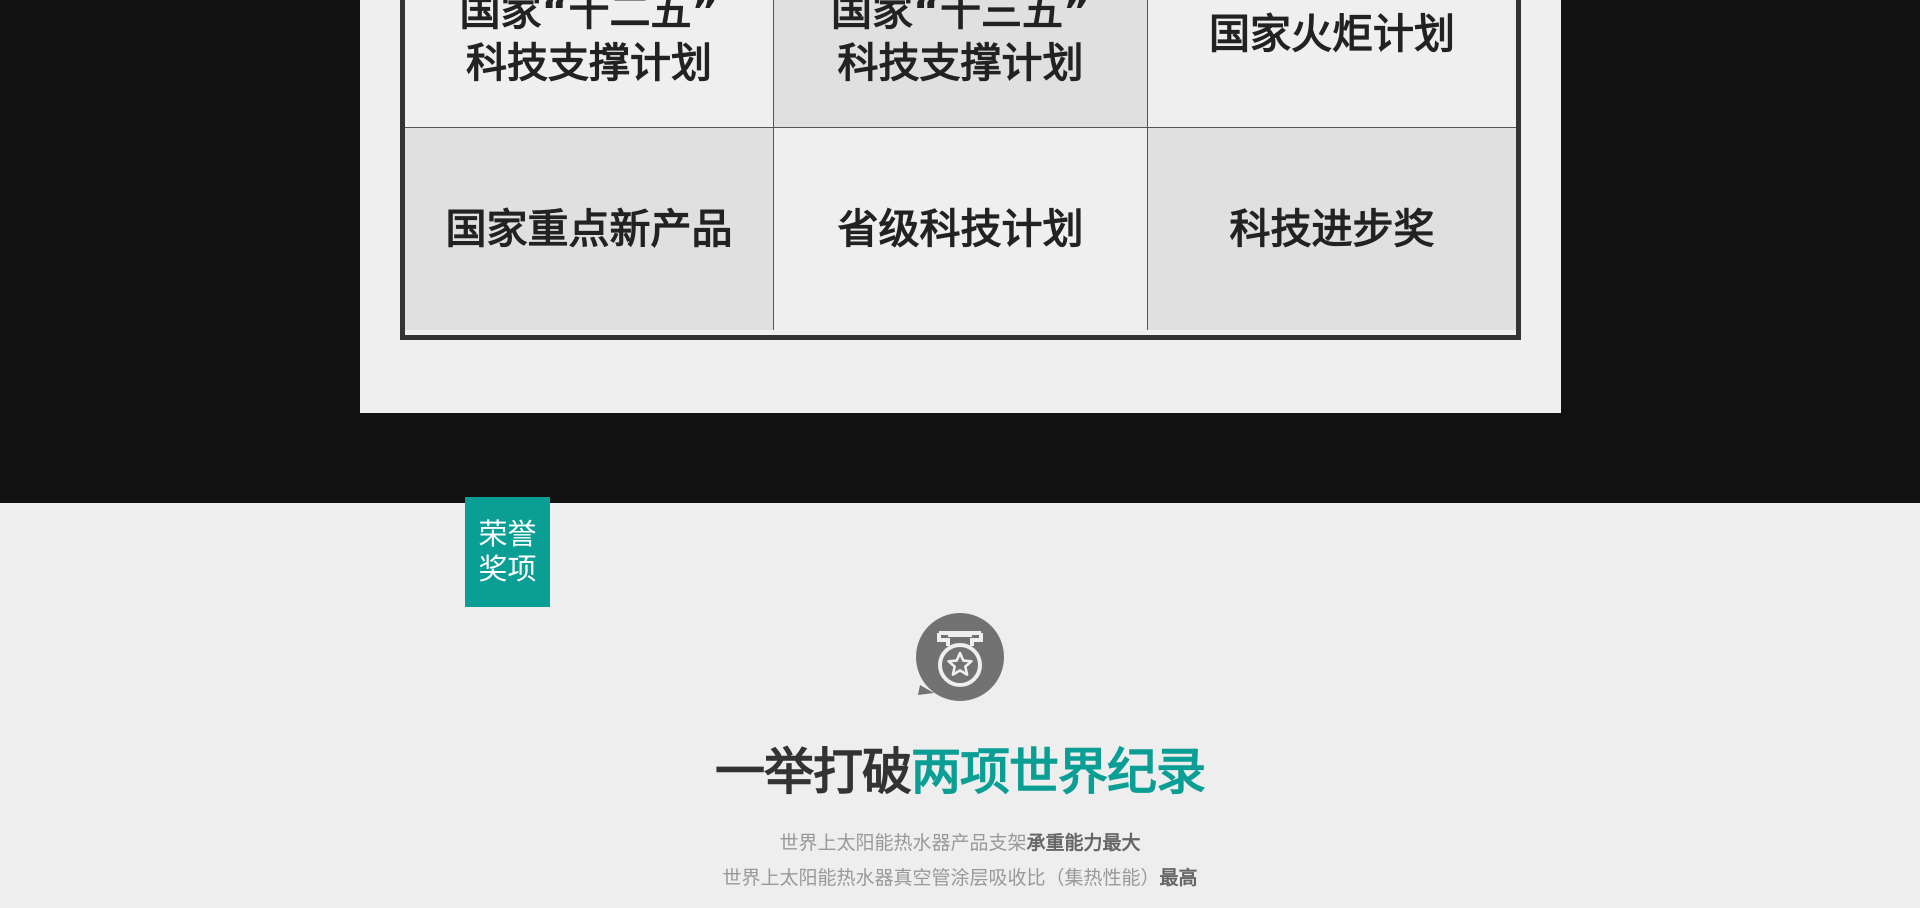  Describe the element at coordinates (1178, 878) in the screenshot. I see `description-strong: 最高` at that location.